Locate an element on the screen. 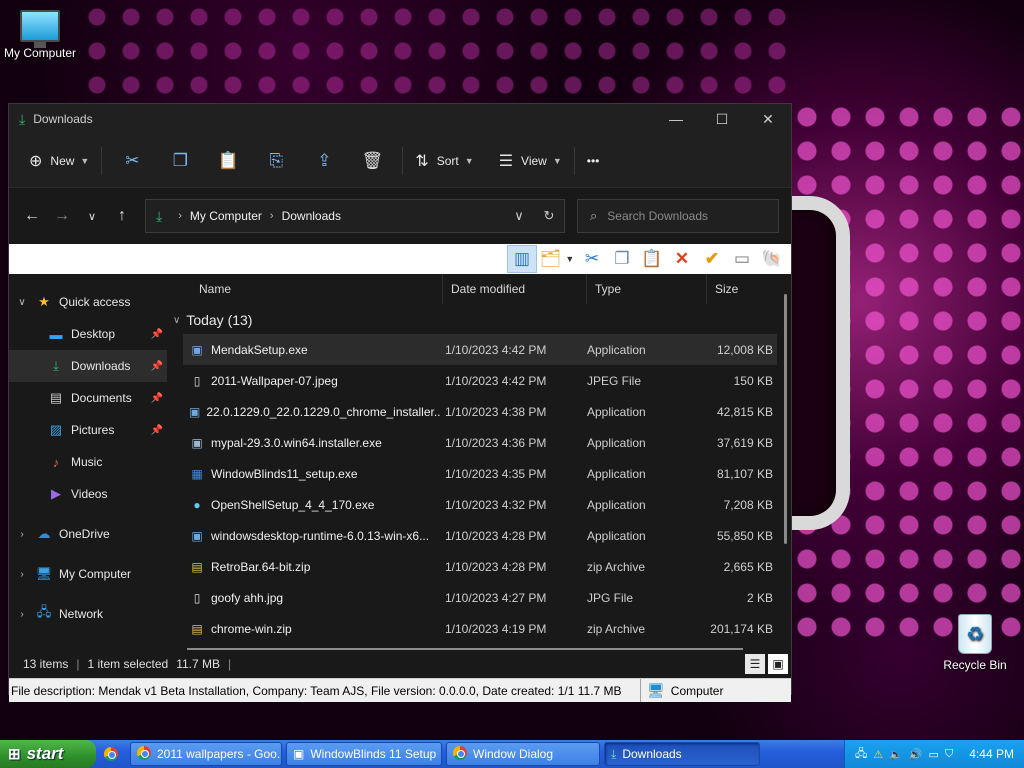 The height and width of the screenshot is (768, 1024). search-box: ⌕ is located at coordinates (678, 216).